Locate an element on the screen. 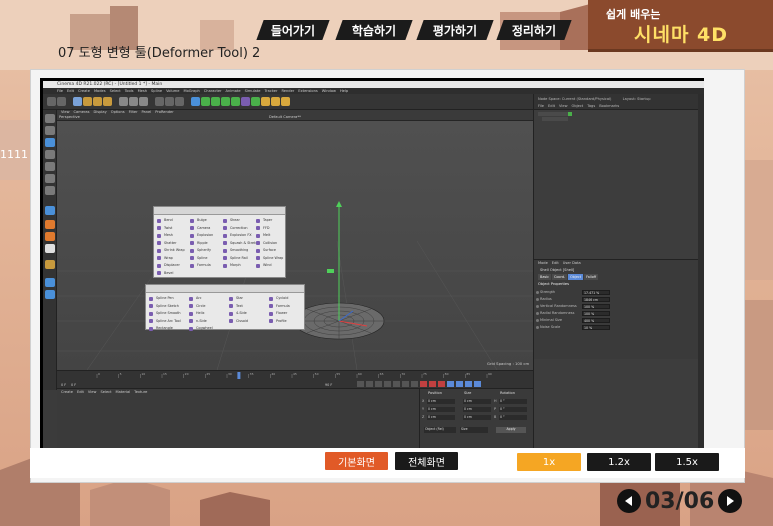  material-menu-item-1: Edit is located at coordinates (80, 392).